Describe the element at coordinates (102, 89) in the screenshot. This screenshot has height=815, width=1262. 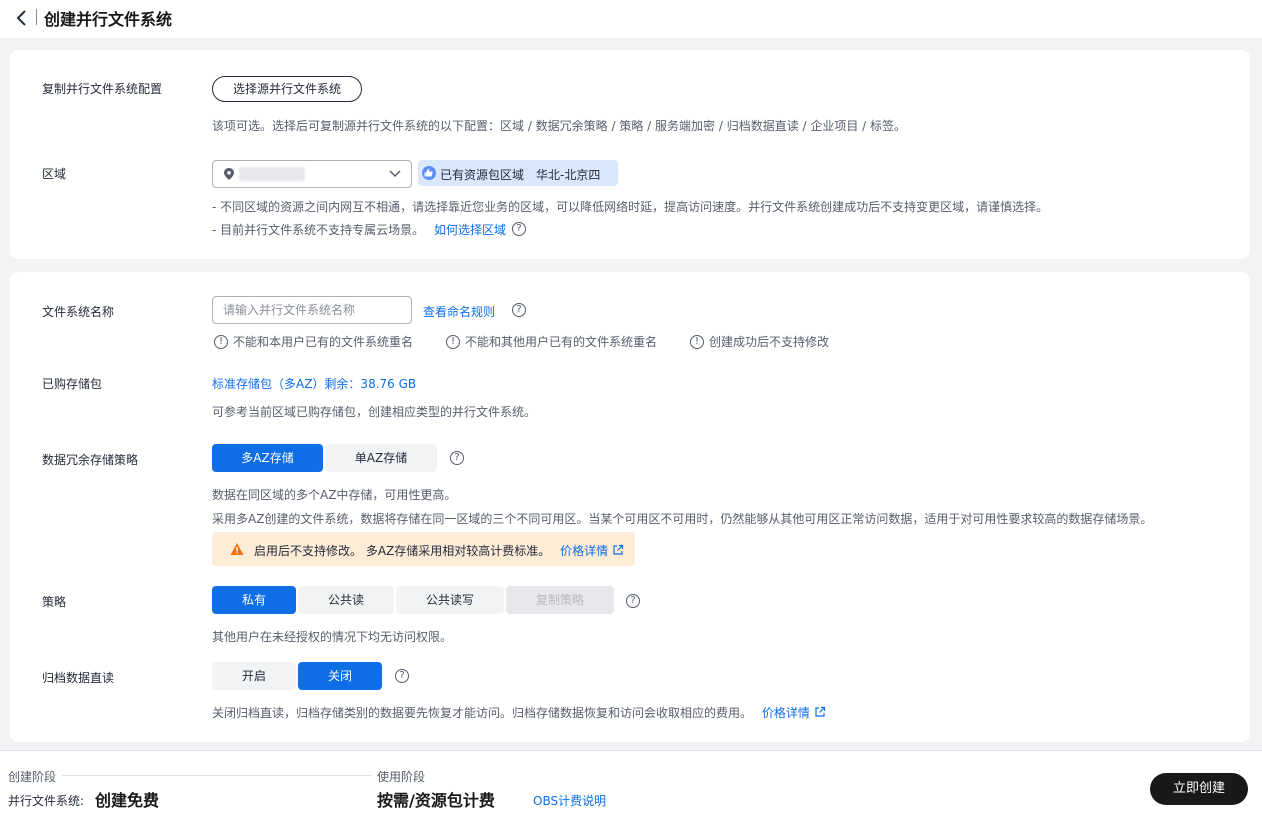
I see `copy-config-label: 复制并行文件系统配置` at that location.